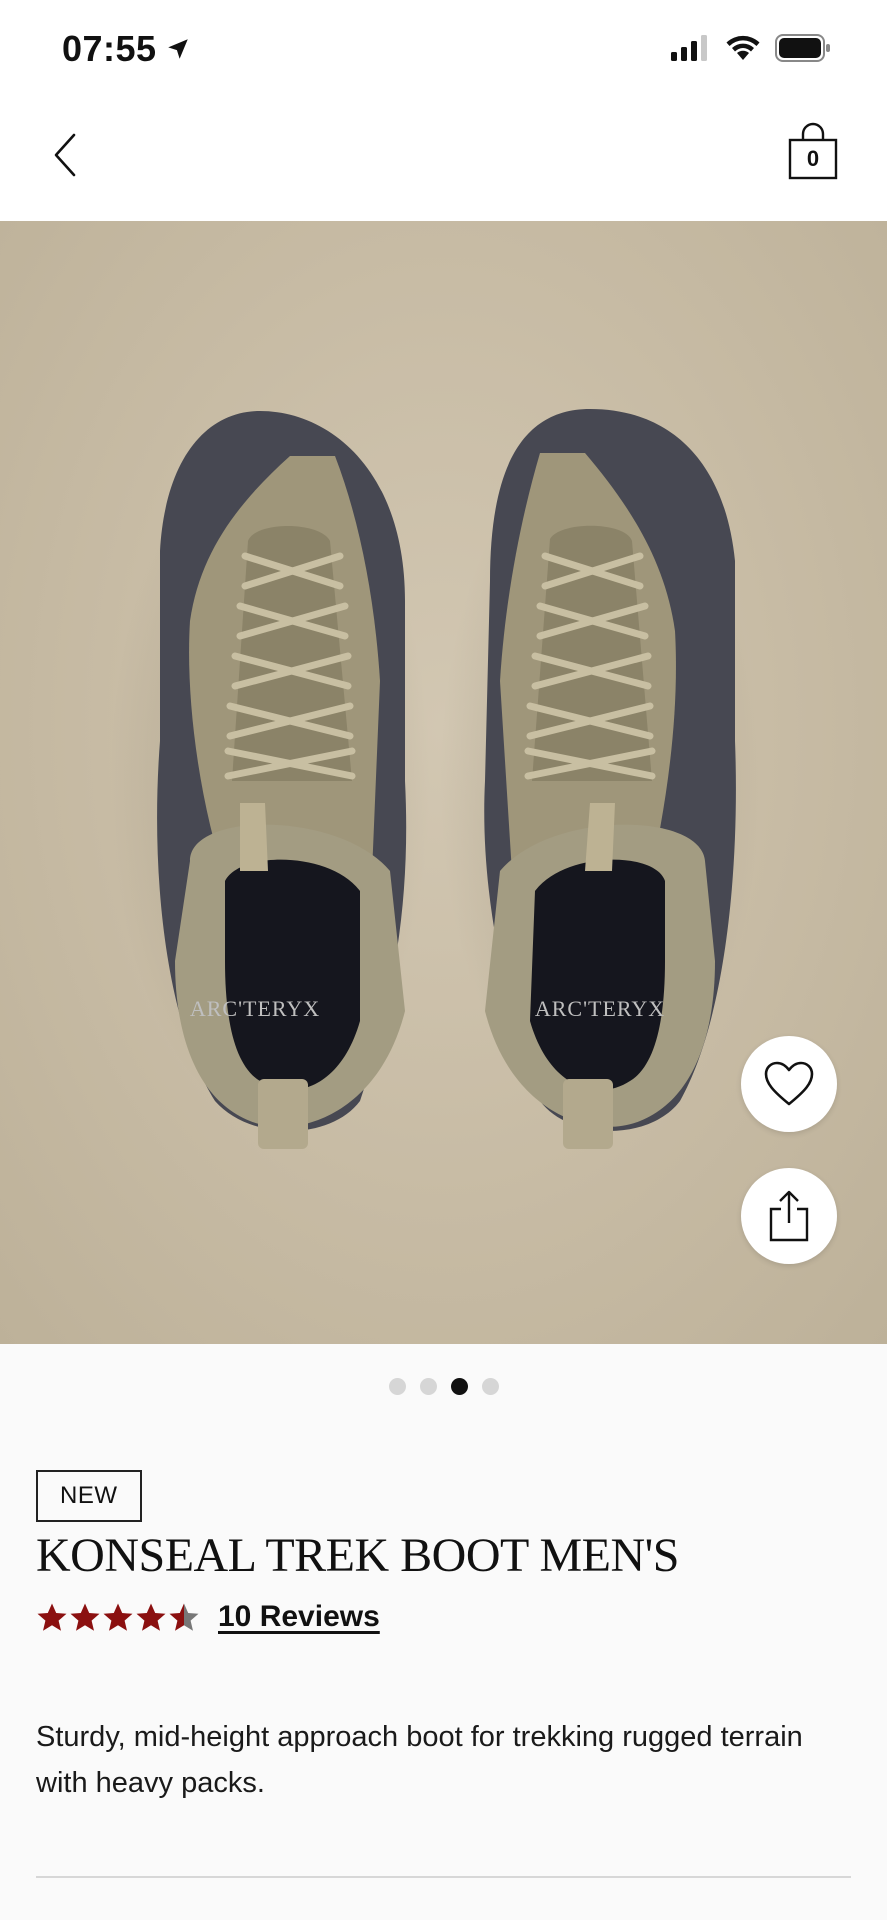  What do you see at coordinates (600, 1008) in the screenshot?
I see `right-insole-logo: ARC'TERYX` at bounding box center [600, 1008].